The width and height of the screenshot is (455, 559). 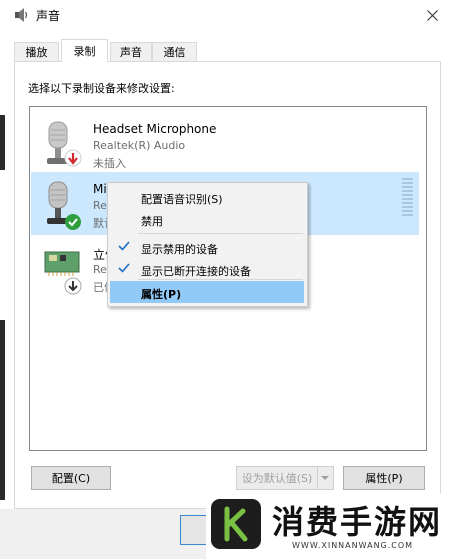 I want to click on close-button, so click(x=432, y=15).